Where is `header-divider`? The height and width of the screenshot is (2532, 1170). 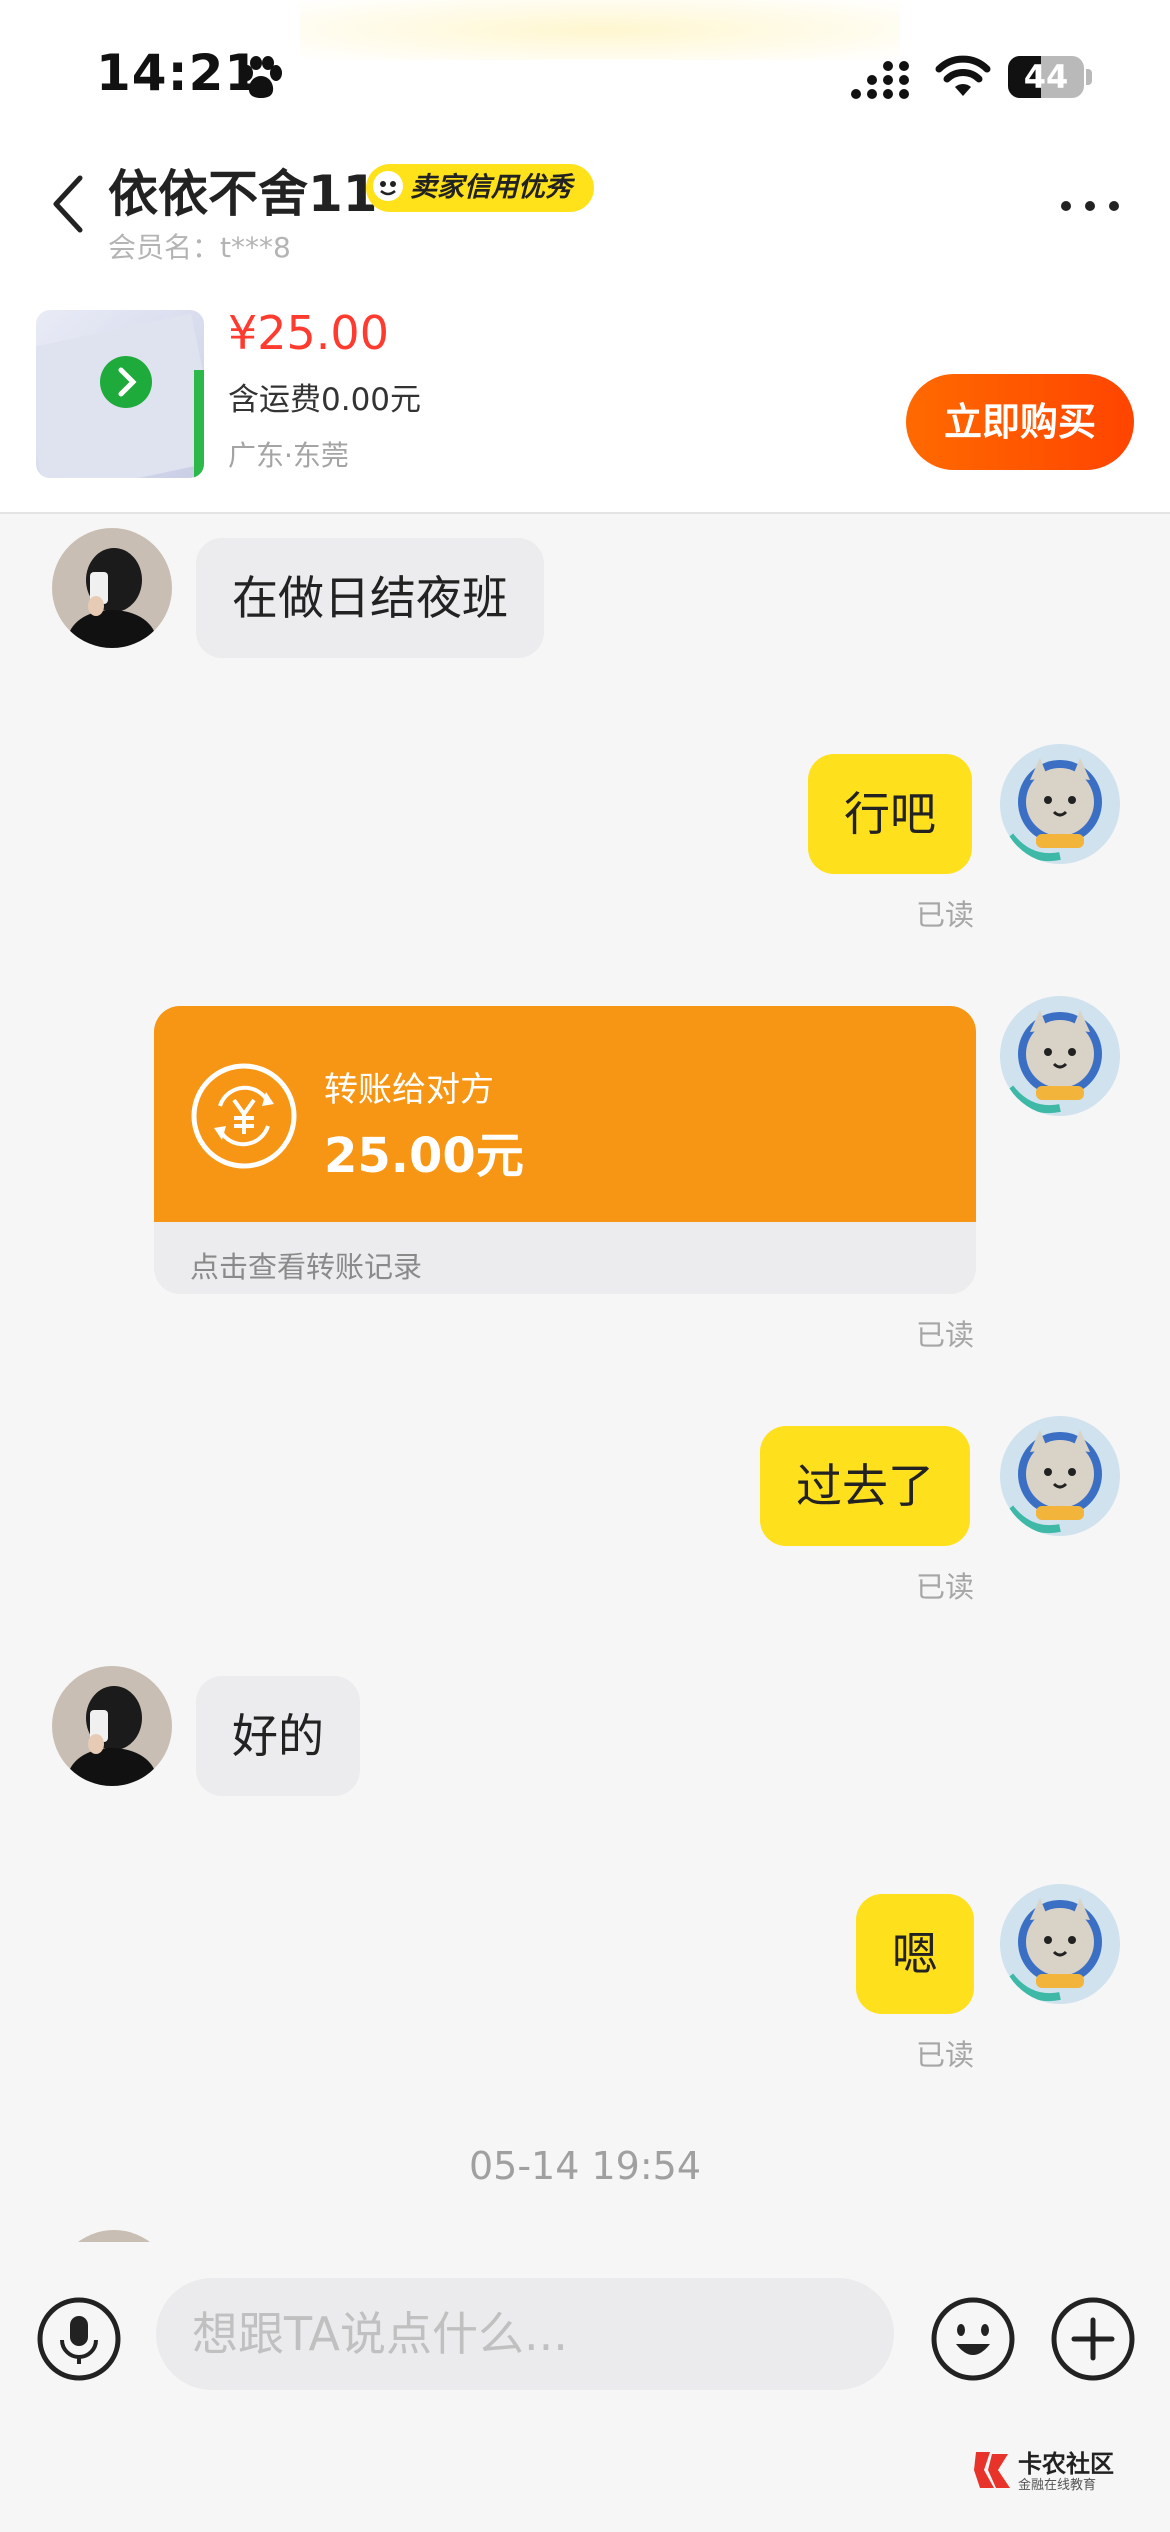
header-divider is located at coordinates (585, 513).